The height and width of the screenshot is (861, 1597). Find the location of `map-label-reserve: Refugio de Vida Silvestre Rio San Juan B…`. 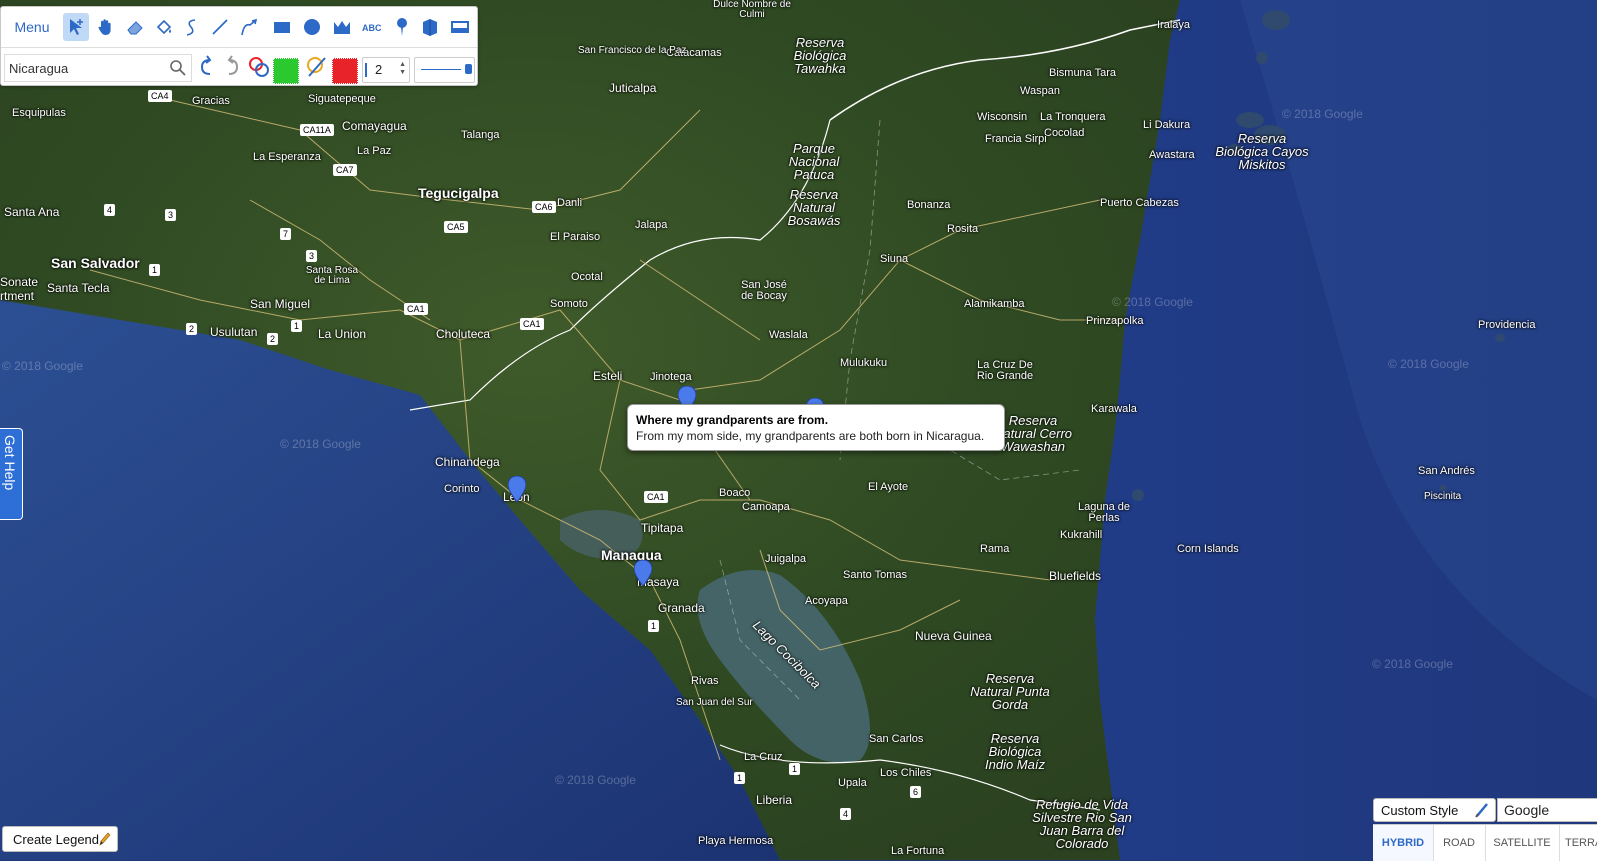

map-label-reserve: Refugio de Vida Silvestre Rio San Juan B… is located at coordinates (1082, 824).